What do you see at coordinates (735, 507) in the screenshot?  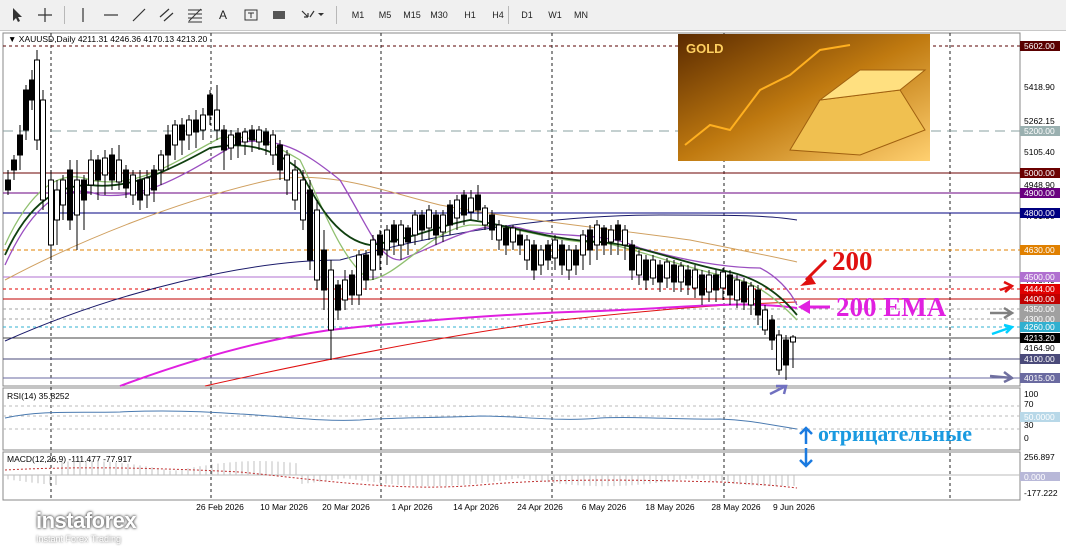 I see `date-axis-label: 28 May 2026` at bounding box center [735, 507].